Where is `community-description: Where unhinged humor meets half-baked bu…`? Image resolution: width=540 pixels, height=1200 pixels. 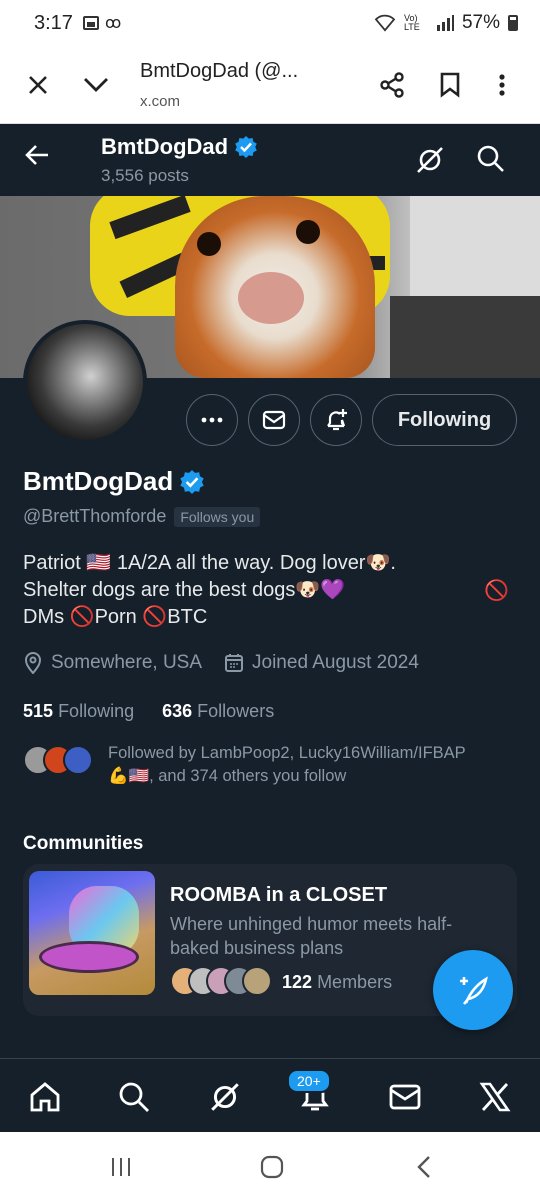
community-description: Where unhinged humor meets half-baked bu… is located at coordinates (311, 936).